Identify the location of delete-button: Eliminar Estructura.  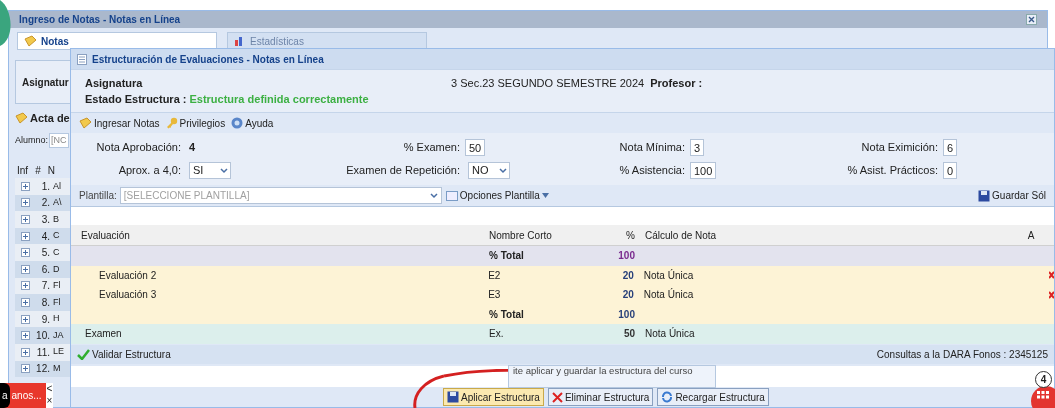
(600, 397).